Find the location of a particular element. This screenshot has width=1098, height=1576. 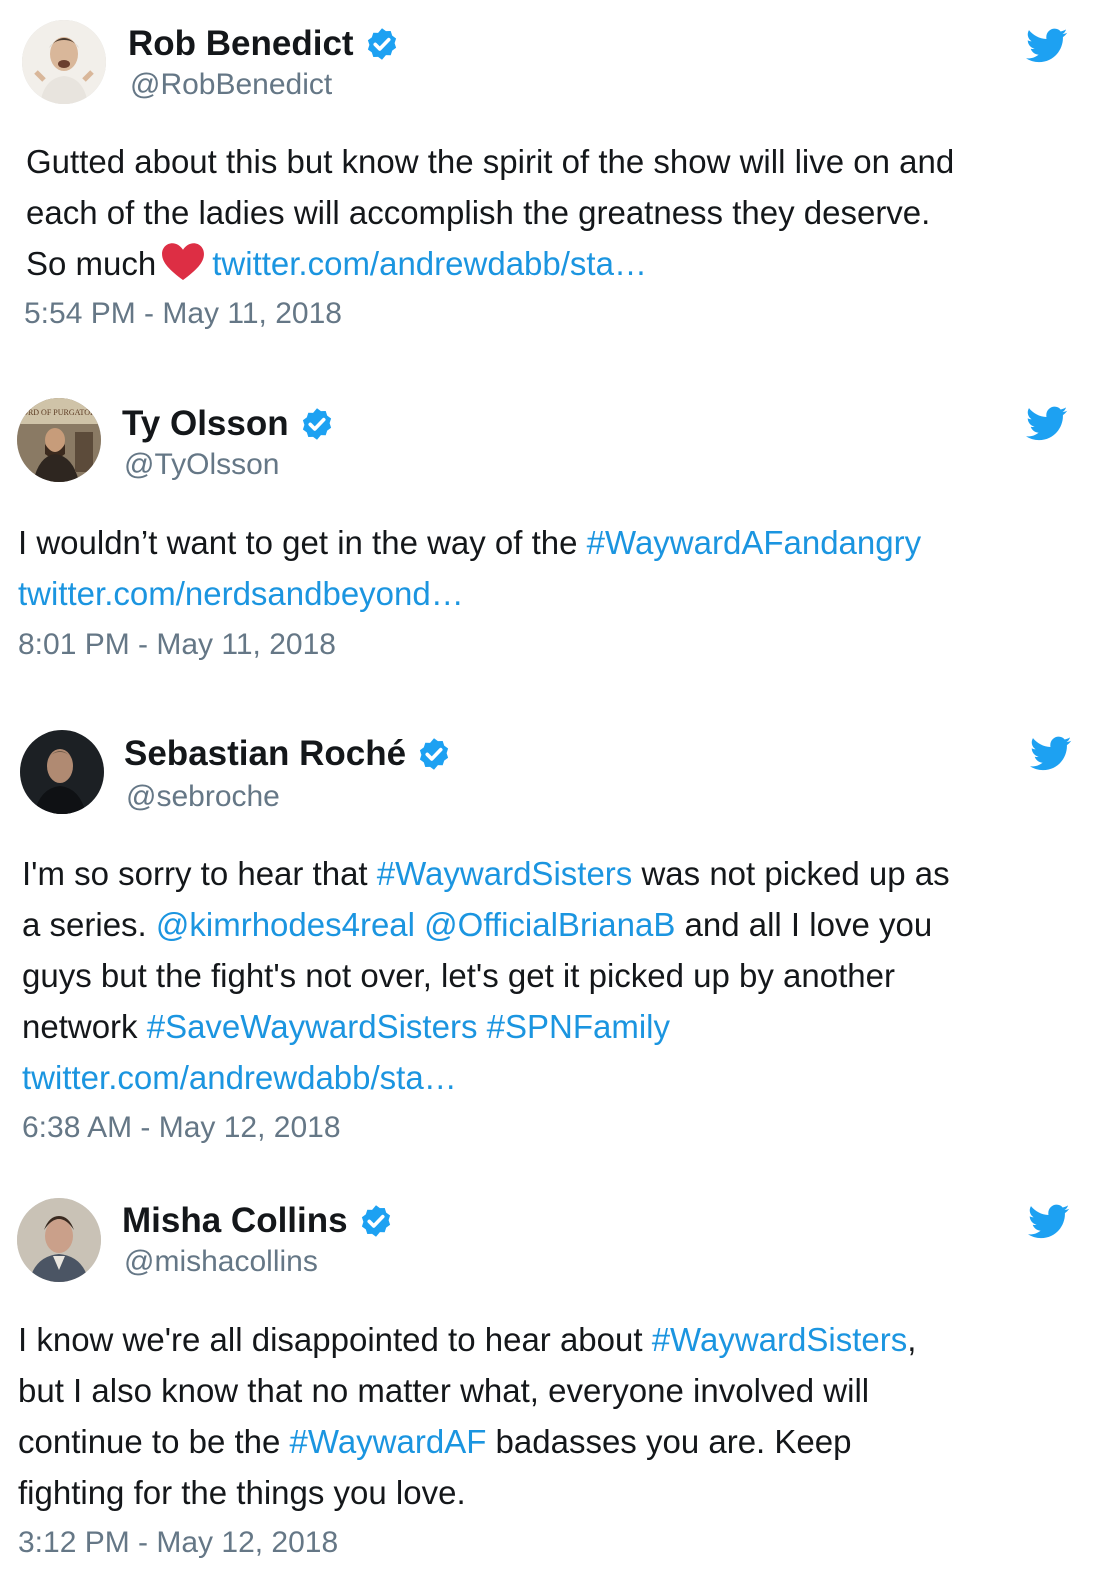

tweet-line: fighting for the things you love. is located at coordinates (242, 1492).